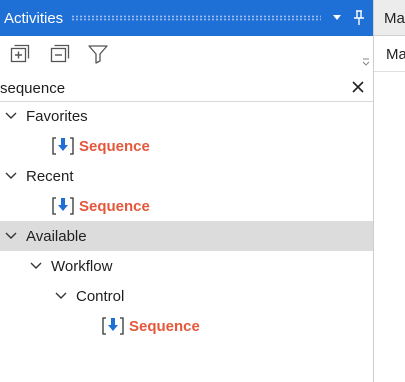 This screenshot has width=405, height=382. I want to click on filter-icon, so click(98, 54).